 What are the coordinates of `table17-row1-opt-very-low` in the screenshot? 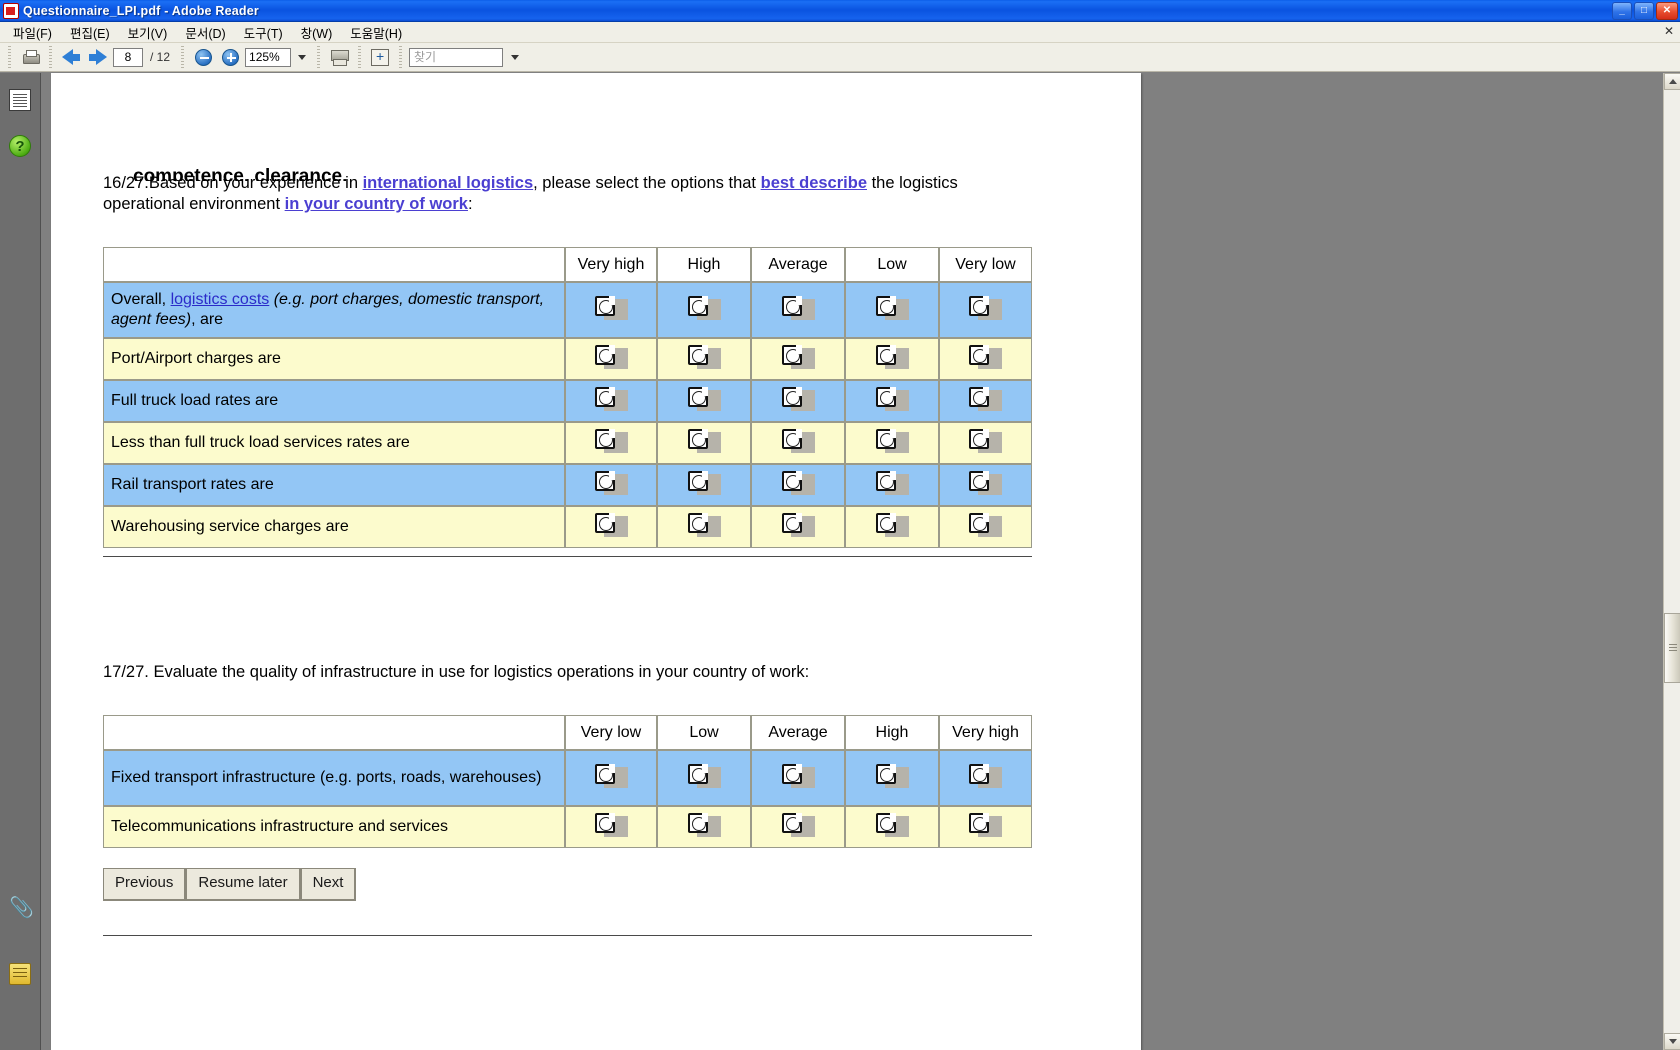 It's located at (611, 827).